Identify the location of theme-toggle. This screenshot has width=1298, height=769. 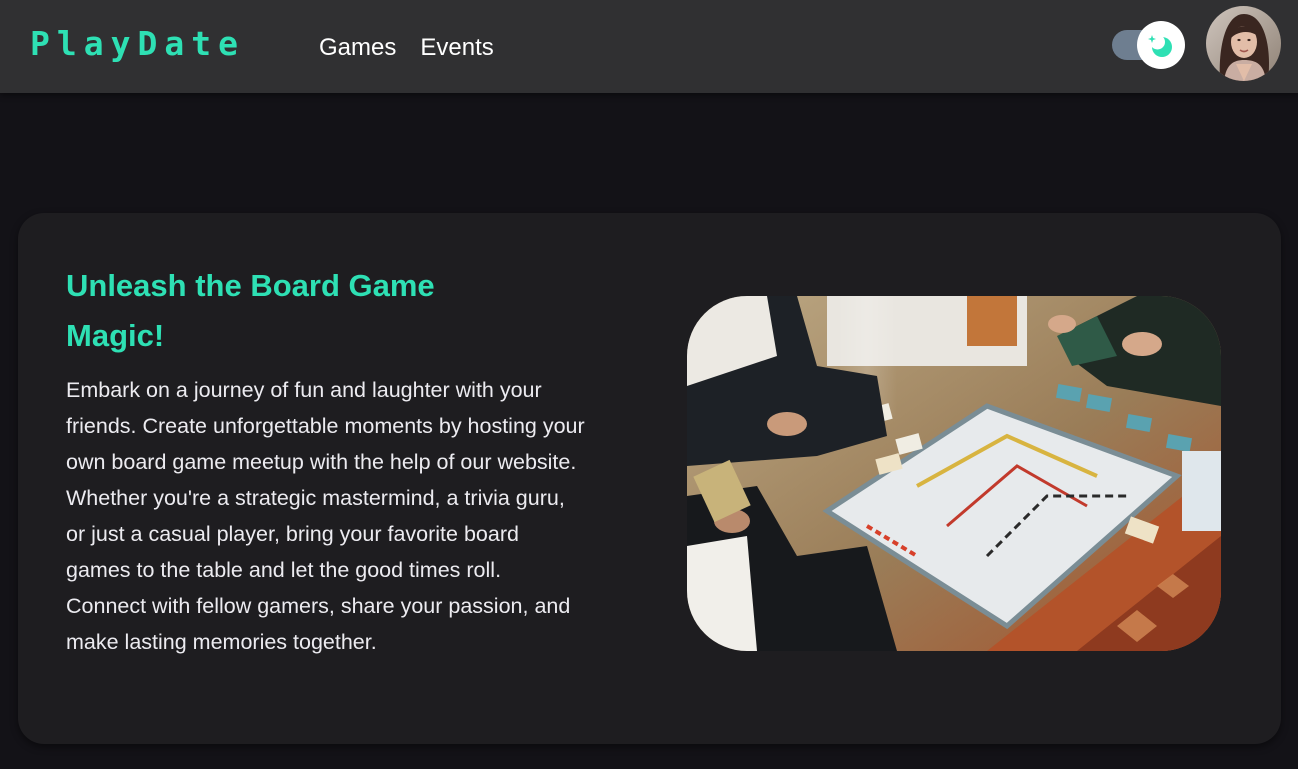
(1149, 45).